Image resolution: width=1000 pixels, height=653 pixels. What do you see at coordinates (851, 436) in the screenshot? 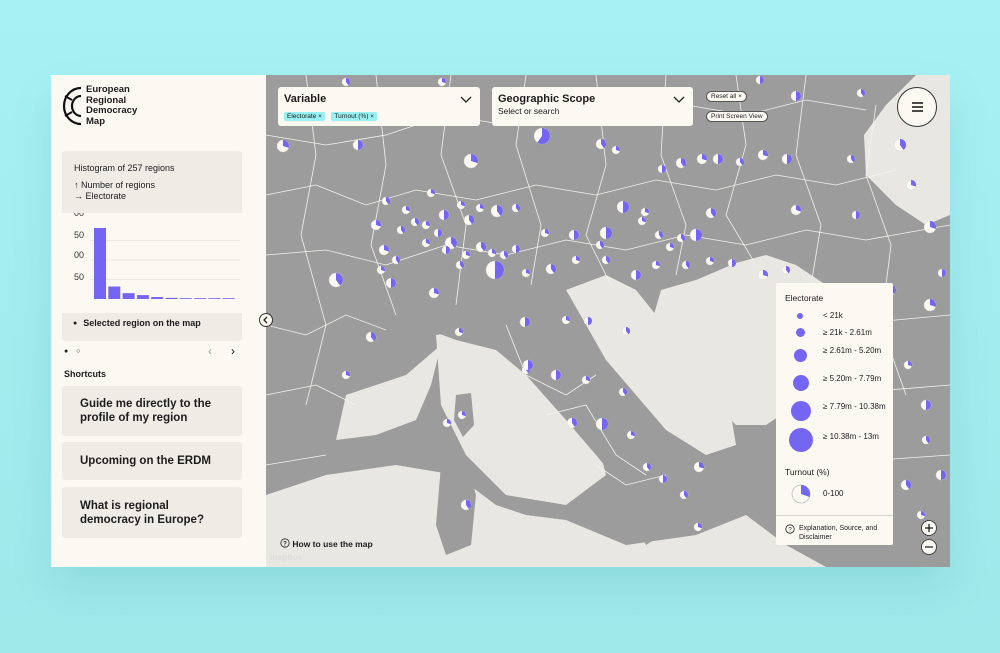
I see `legend-size-label: ≥ 10.38m - 13m` at bounding box center [851, 436].